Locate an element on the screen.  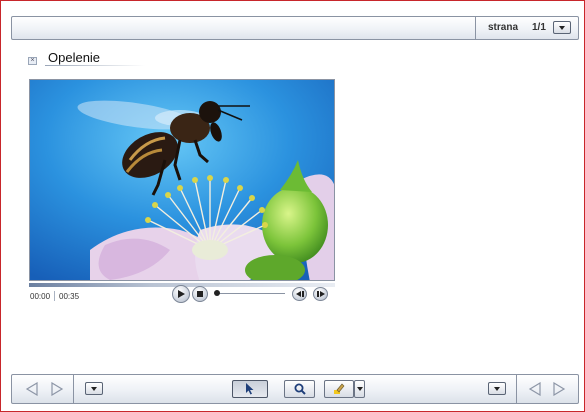
pointer-icon is located at coordinates (250, 389).